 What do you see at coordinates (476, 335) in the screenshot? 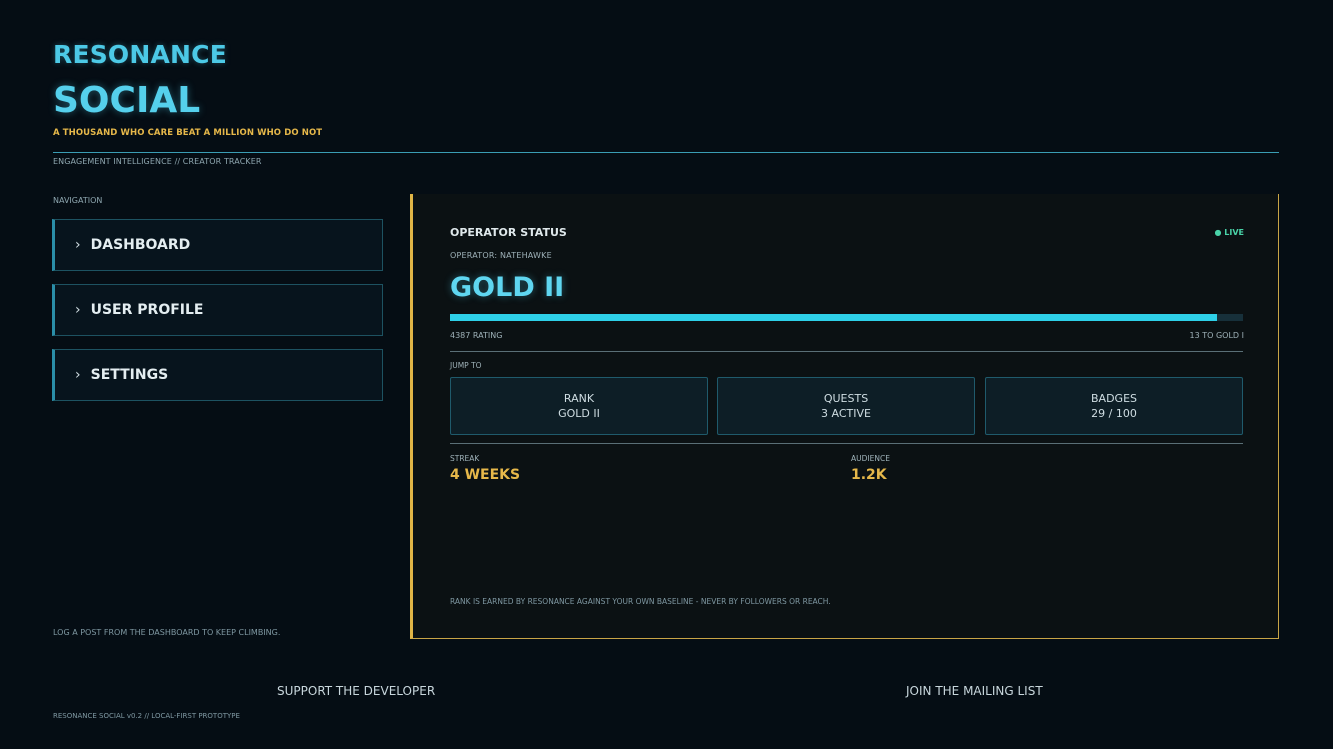
I see `rating-value: 4387 RATING` at bounding box center [476, 335].